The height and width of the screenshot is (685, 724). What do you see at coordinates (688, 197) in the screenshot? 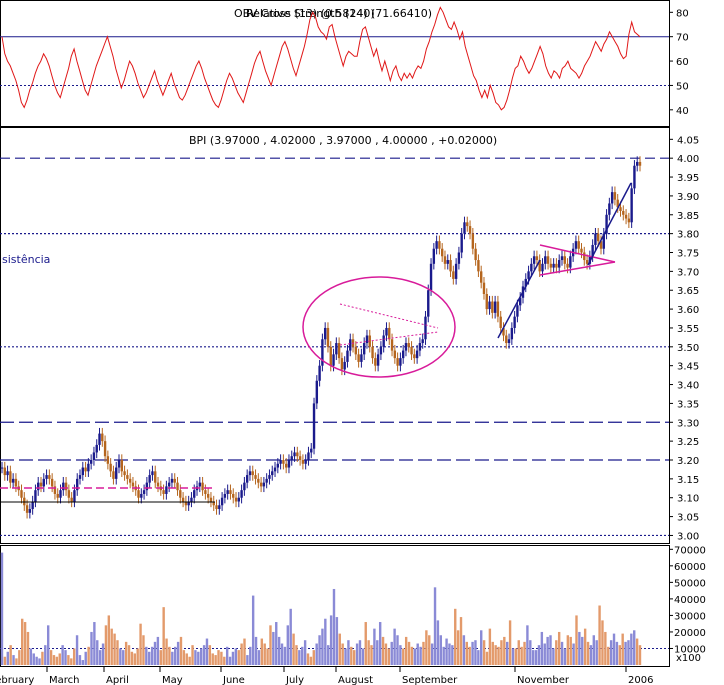
I see `price-tick-label: 3.90` at bounding box center [688, 197].